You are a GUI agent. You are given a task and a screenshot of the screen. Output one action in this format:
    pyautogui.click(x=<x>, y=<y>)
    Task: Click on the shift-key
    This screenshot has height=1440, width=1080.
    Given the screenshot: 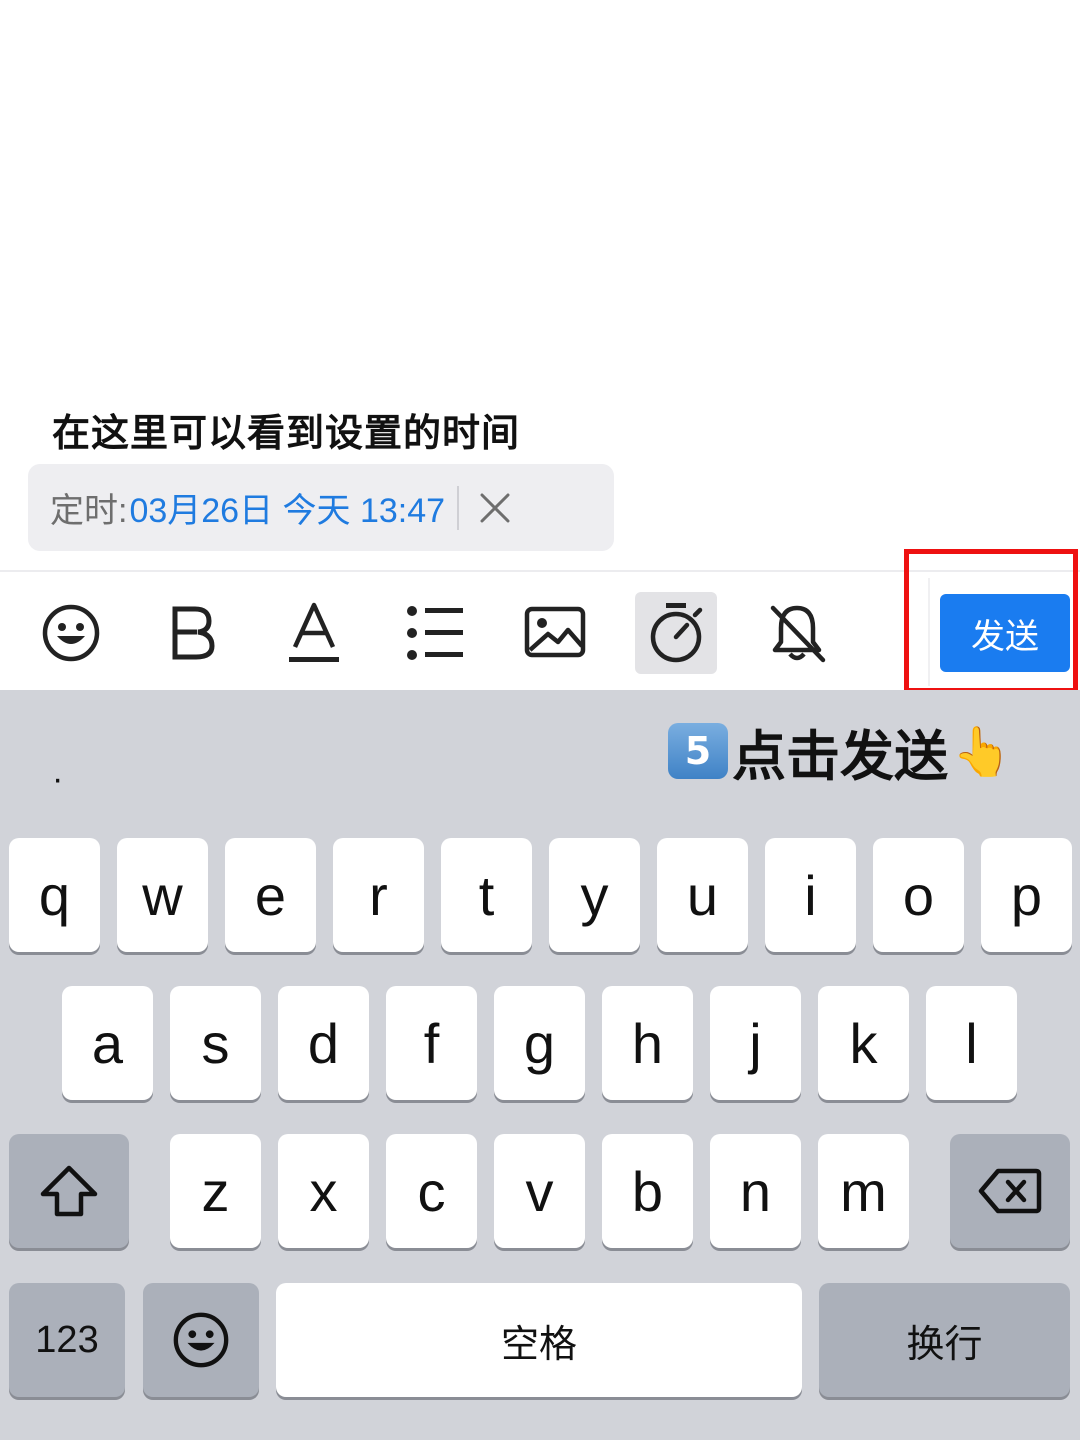 What is the action you would take?
    pyautogui.click(x=69, y=1191)
    